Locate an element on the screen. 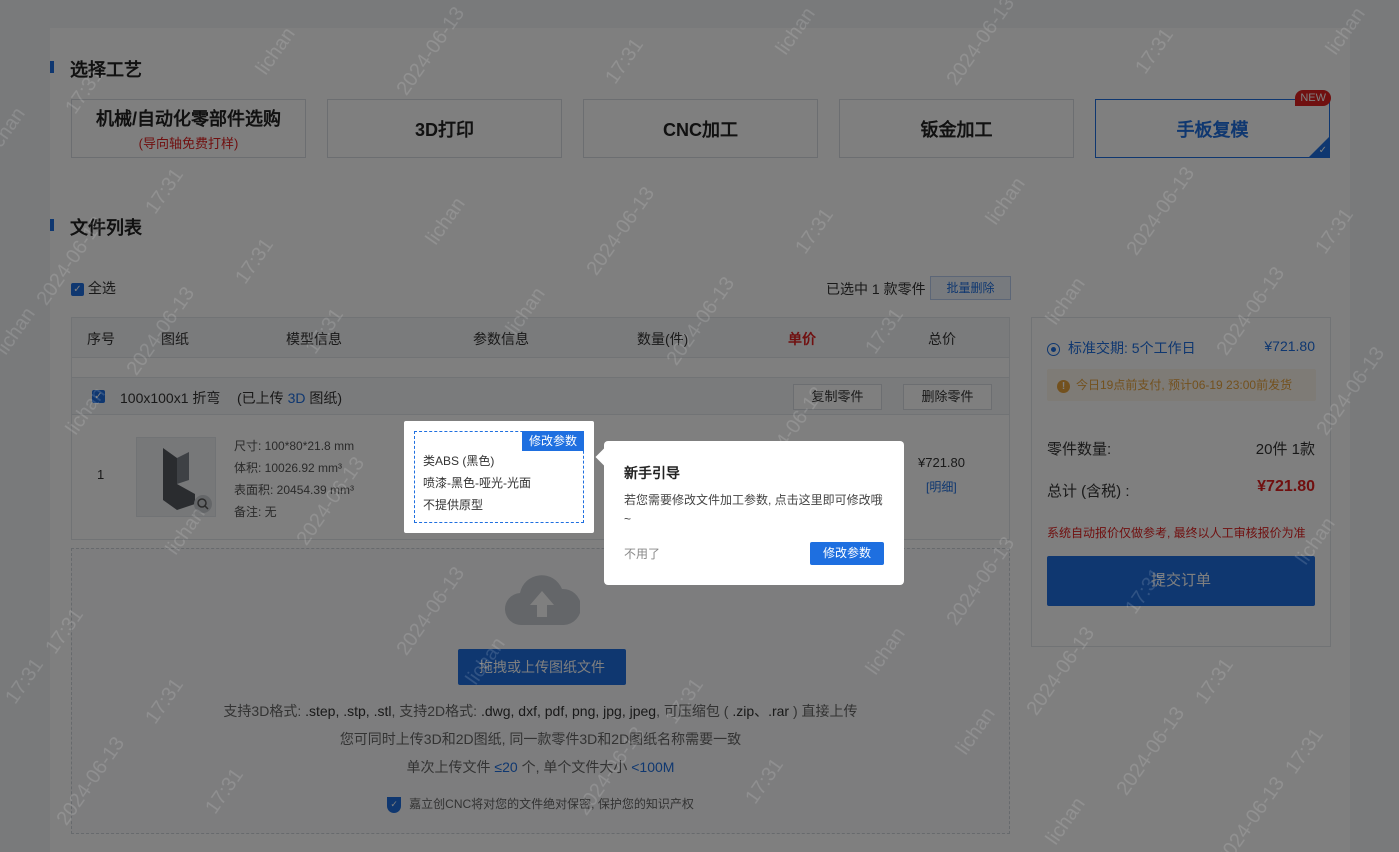  guide-title: 新手引导 is located at coordinates (652, 473).